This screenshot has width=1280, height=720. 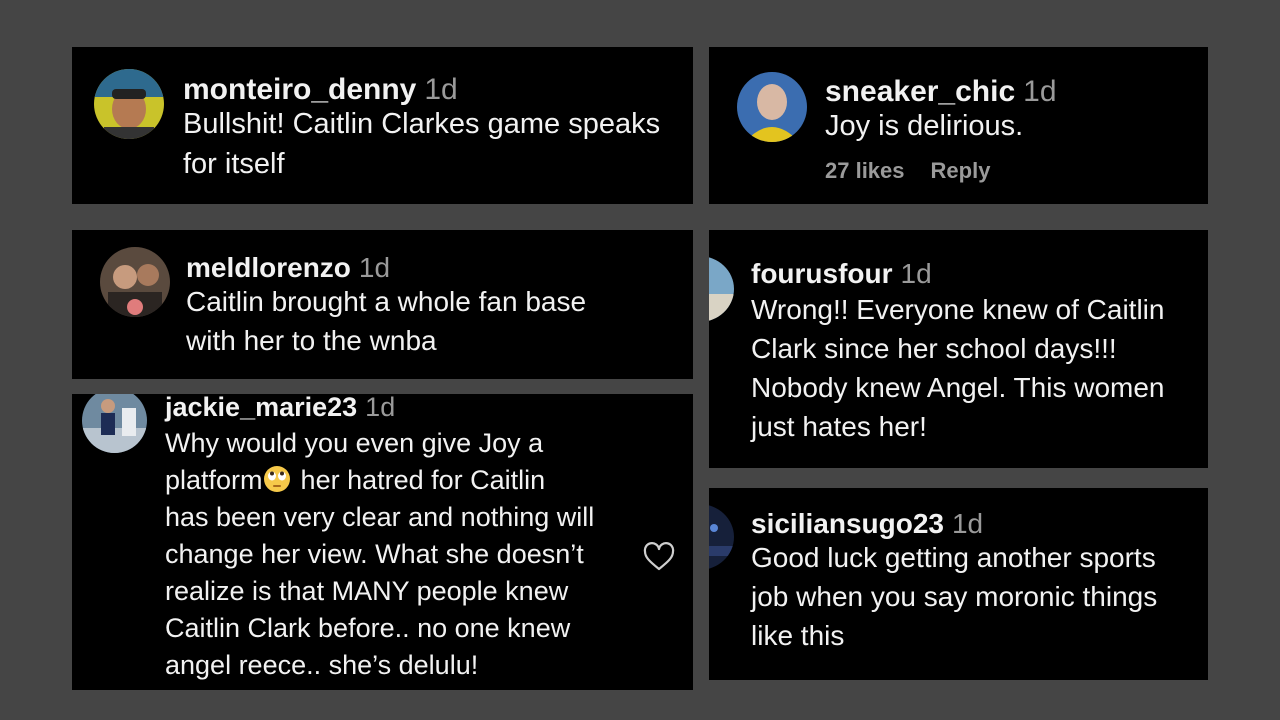 What do you see at coordinates (822, 273) in the screenshot?
I see `username: fourusfour` at bounding box center [822, 273].